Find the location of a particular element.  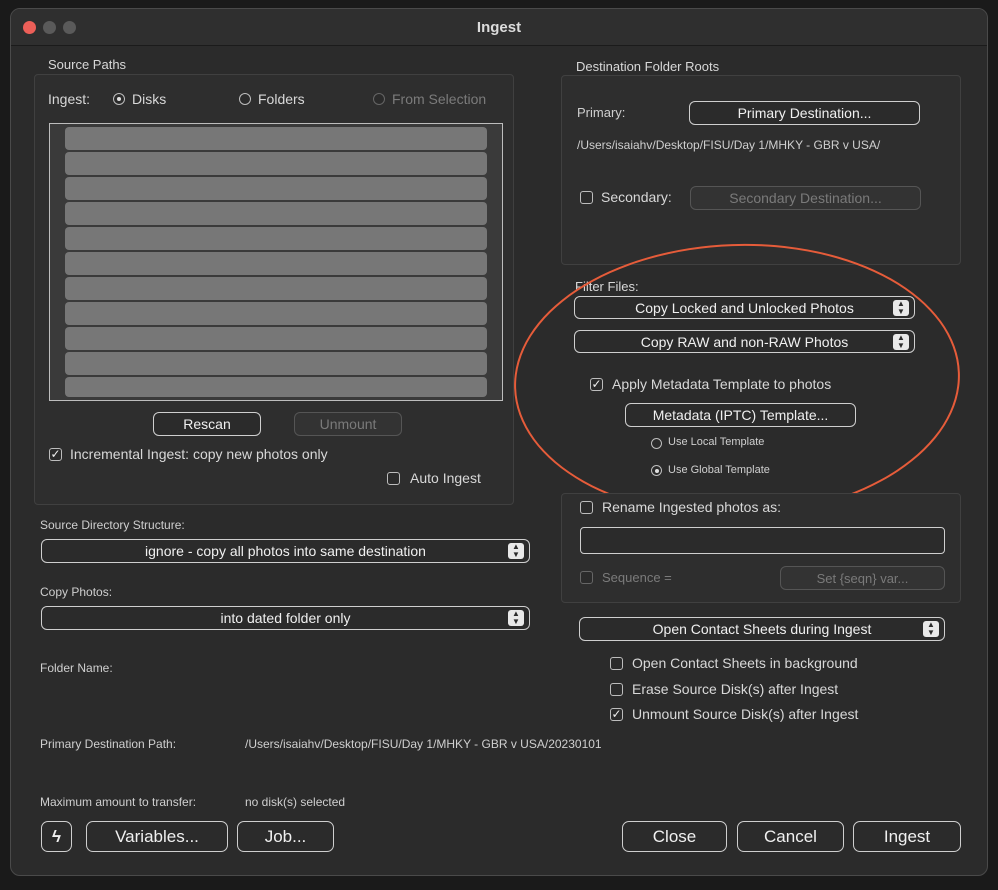

copy-photos-value: into dated folder only is located at coordinates (285, 618).